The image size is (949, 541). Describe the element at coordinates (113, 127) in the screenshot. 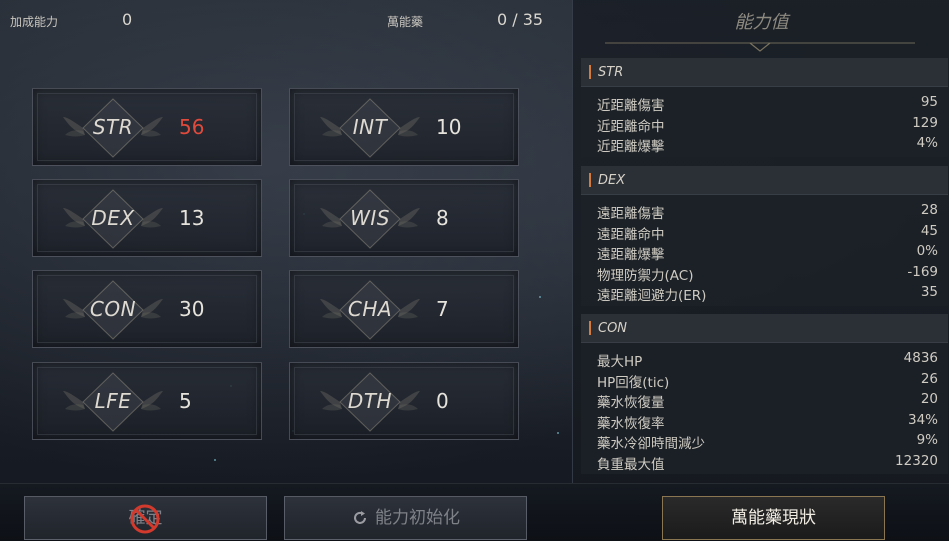

I see `stat-name: STR` at that location.